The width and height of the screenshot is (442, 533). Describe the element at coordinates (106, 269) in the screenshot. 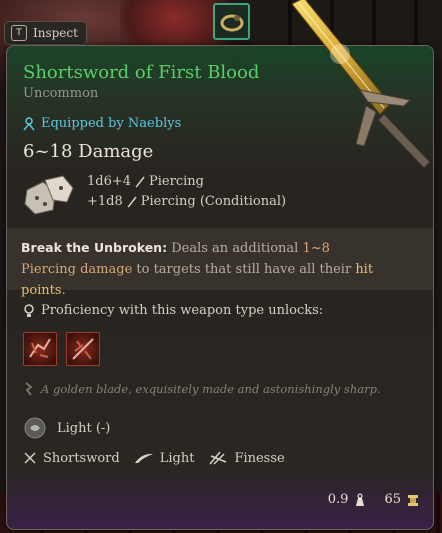

I see `passive-highlight-damage-word: damage` at that location.